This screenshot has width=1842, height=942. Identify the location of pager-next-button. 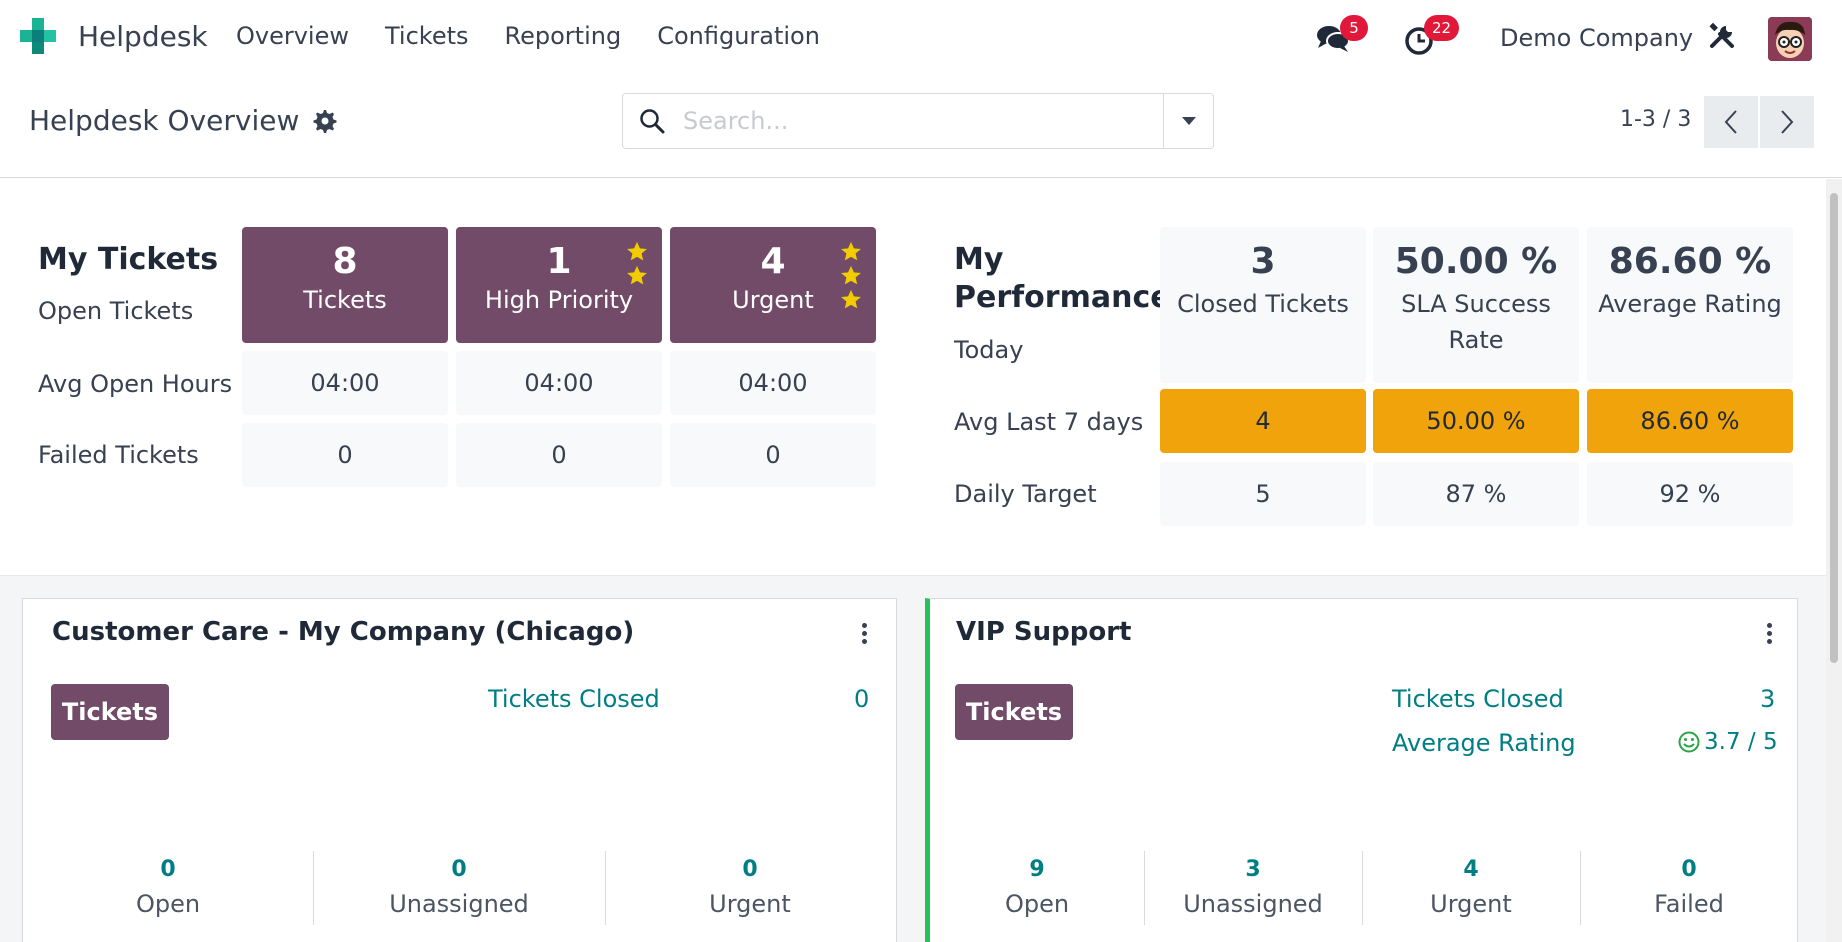
(1787, 122).